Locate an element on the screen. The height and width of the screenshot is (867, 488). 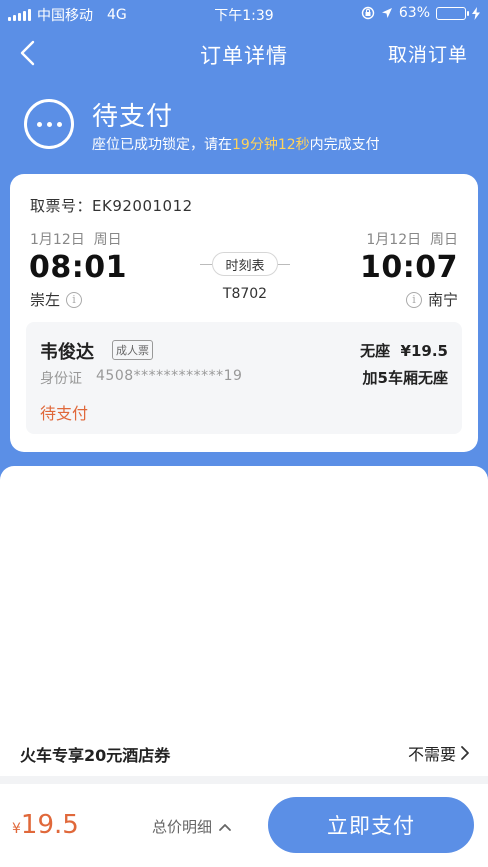
car-info: 加5车厢无座 is located at coordinates (405, 378).